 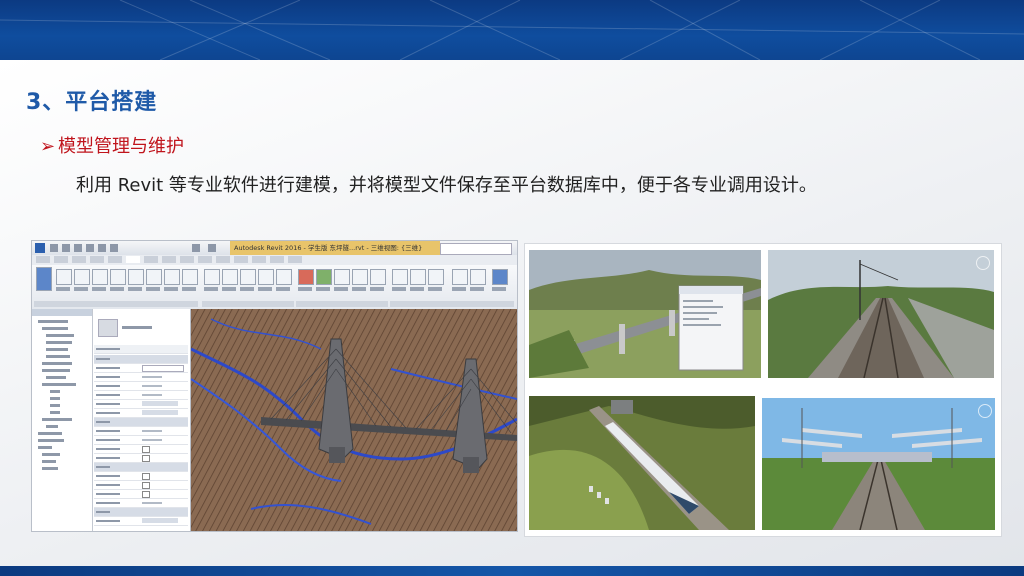 What do you see at coordinates (274, 287) in the screenshot?
I see `revit-ribbon` at bounding box center [274, 287].